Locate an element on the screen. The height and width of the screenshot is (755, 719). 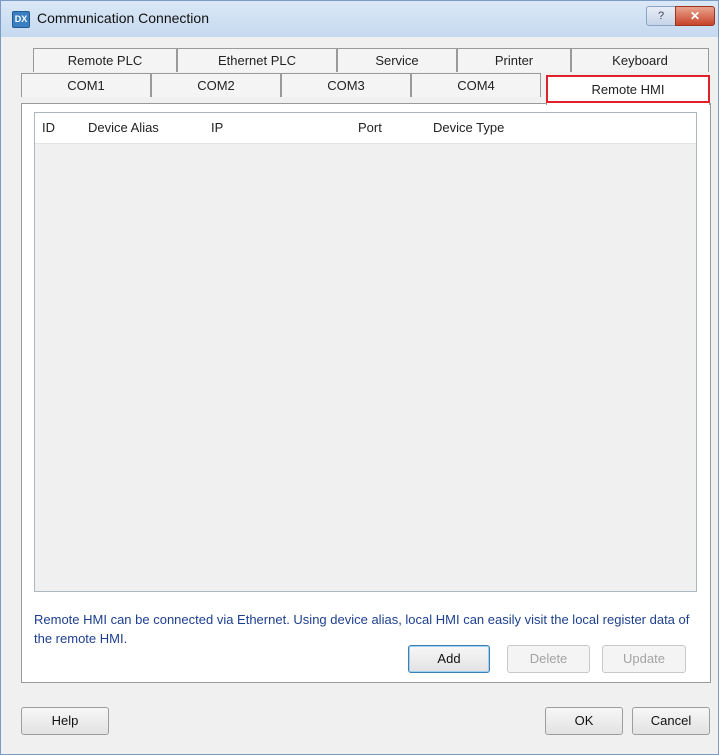
tab-com3: COM3 is located at coordinates (346, 85).